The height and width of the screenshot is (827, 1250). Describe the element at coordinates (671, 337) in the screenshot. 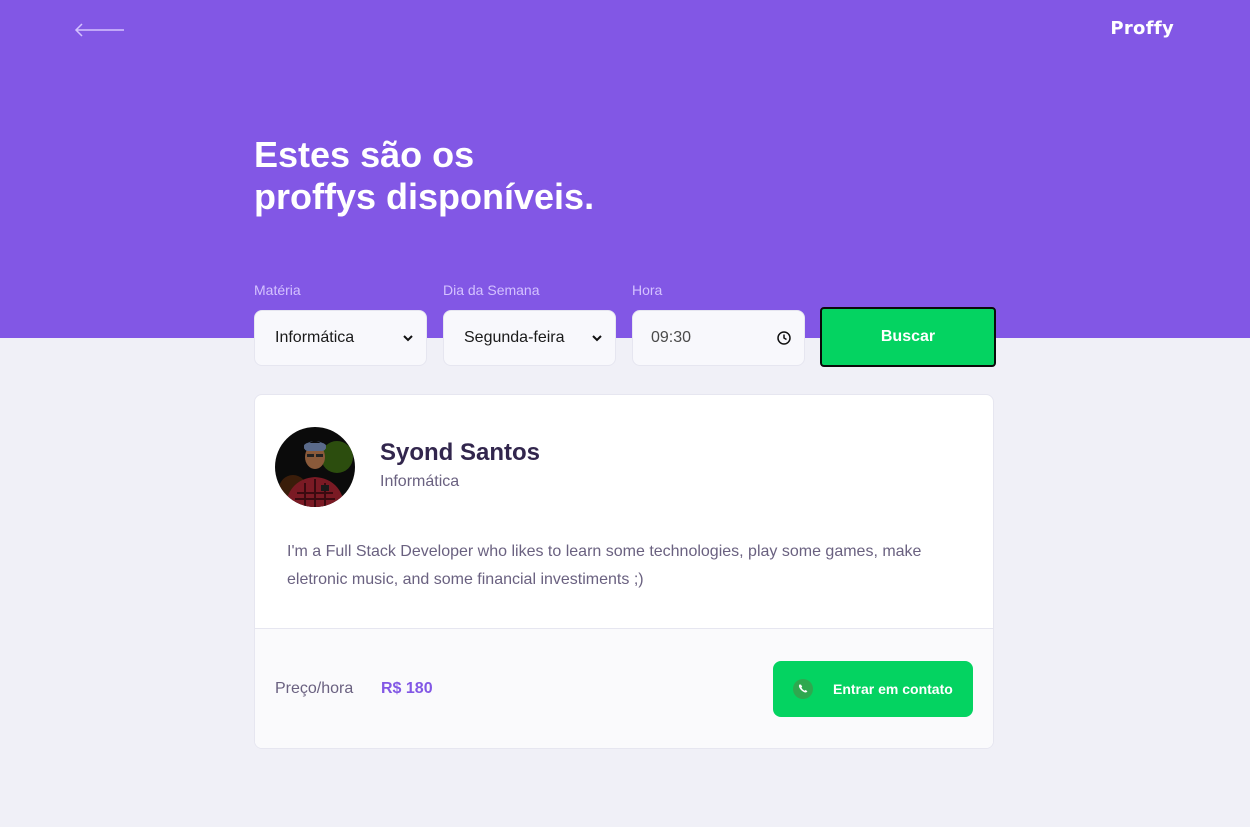

I see `time-input-value: 09:30` at that location.